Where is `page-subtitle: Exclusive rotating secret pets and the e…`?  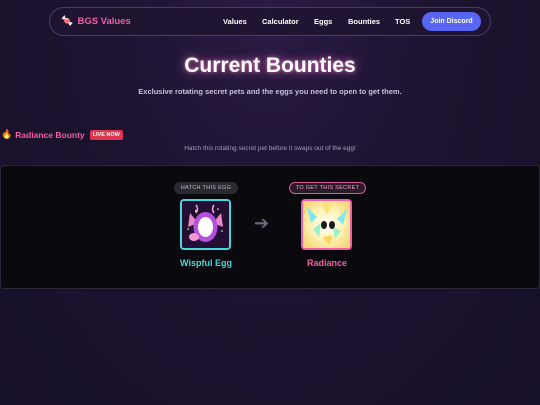 page-subtitle: Exclusive rotating secret pets and the e… is located at coordinates (270, 91).